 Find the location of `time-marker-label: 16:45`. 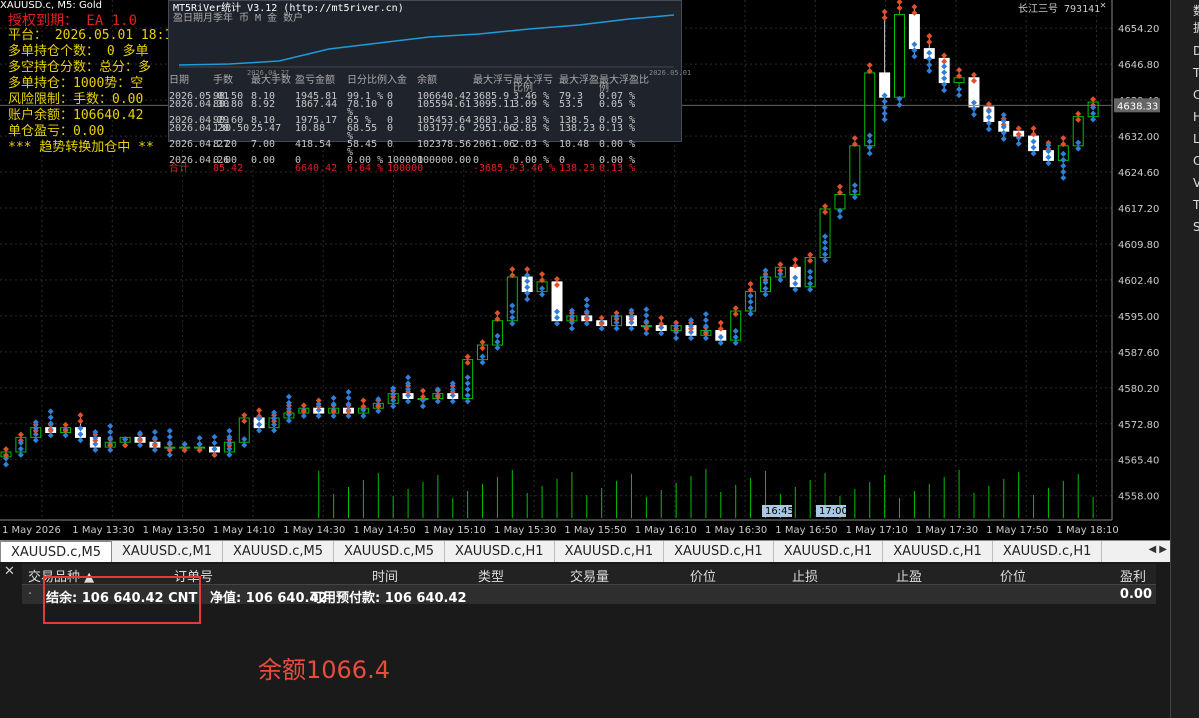

time-marker-label: 16:45 is located at coordinates (779, 511).